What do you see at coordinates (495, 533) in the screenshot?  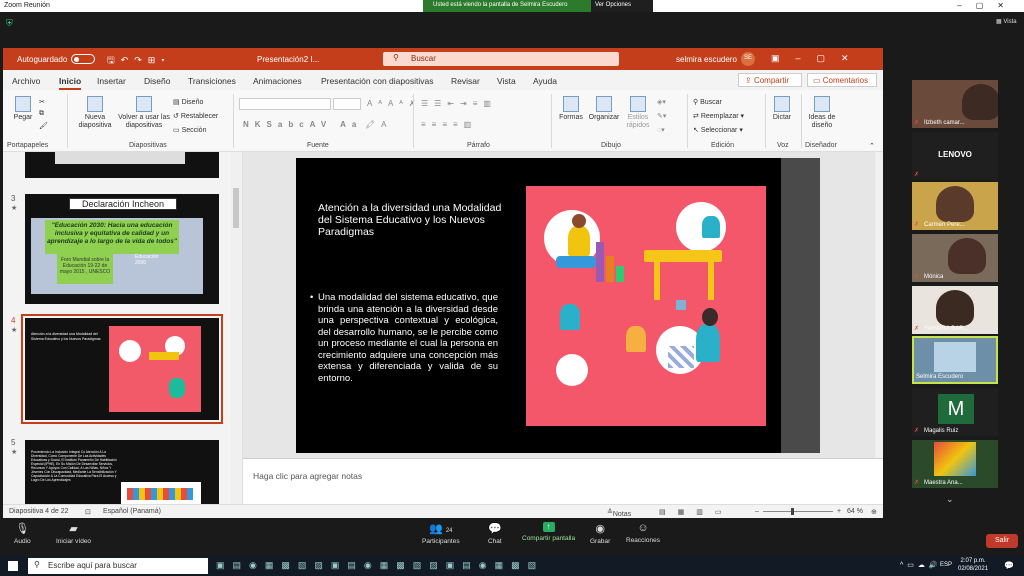 I see `chat-button: 💬 Chat` at bounding box center [495, 533].